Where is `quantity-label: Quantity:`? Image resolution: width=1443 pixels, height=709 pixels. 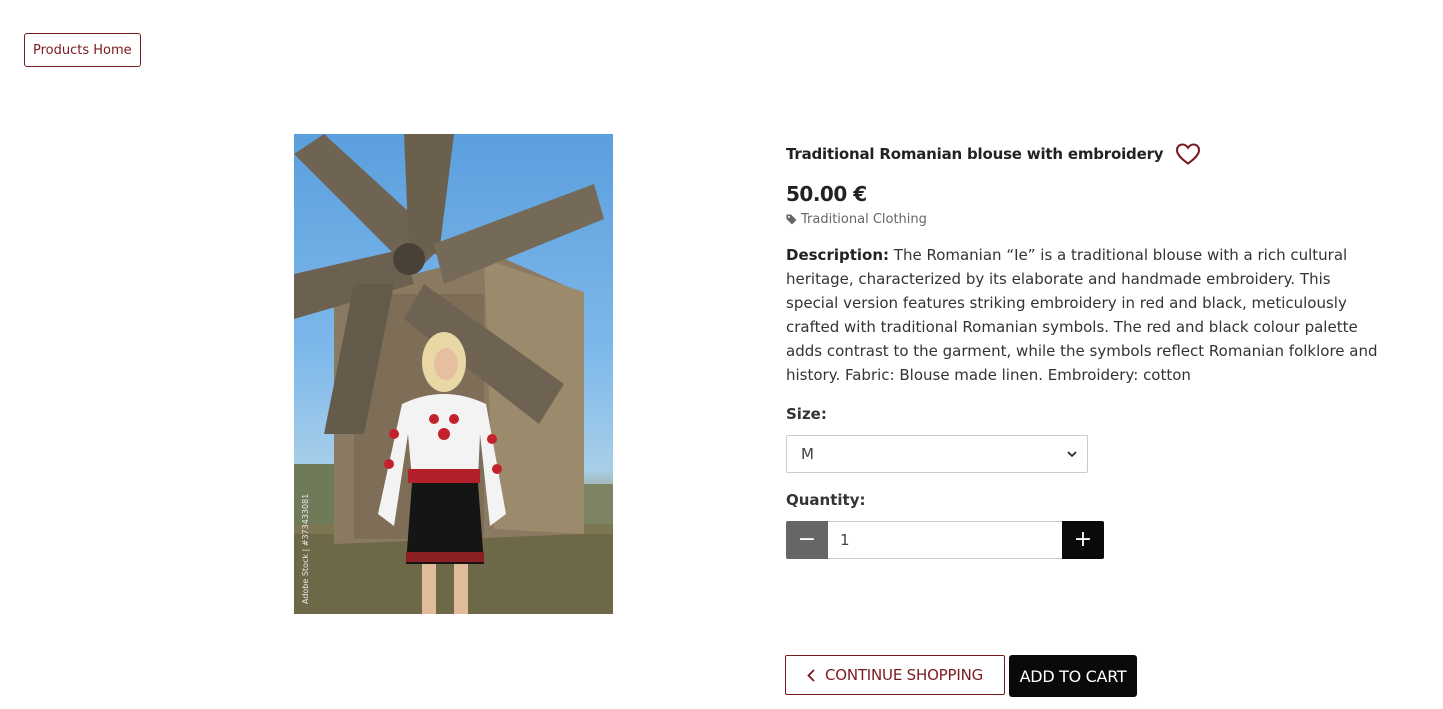 quantity-label: Quantity: is located at coordinates (826, 500).